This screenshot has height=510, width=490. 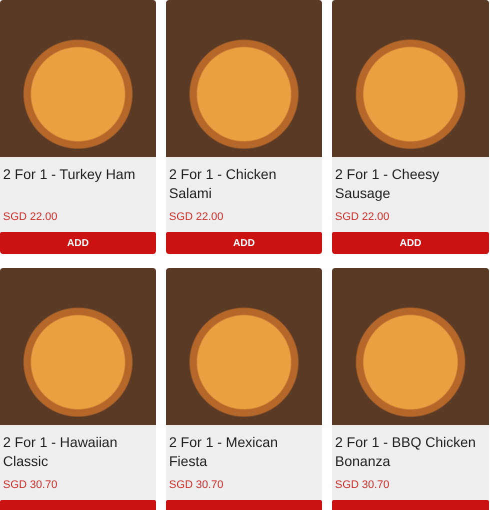 What do you see at coordinates (405, 452) in the screenshot?
I see `product-name: 2 For 1 - BBQ Chicken Bonanza` at bounding box center [405, 452].